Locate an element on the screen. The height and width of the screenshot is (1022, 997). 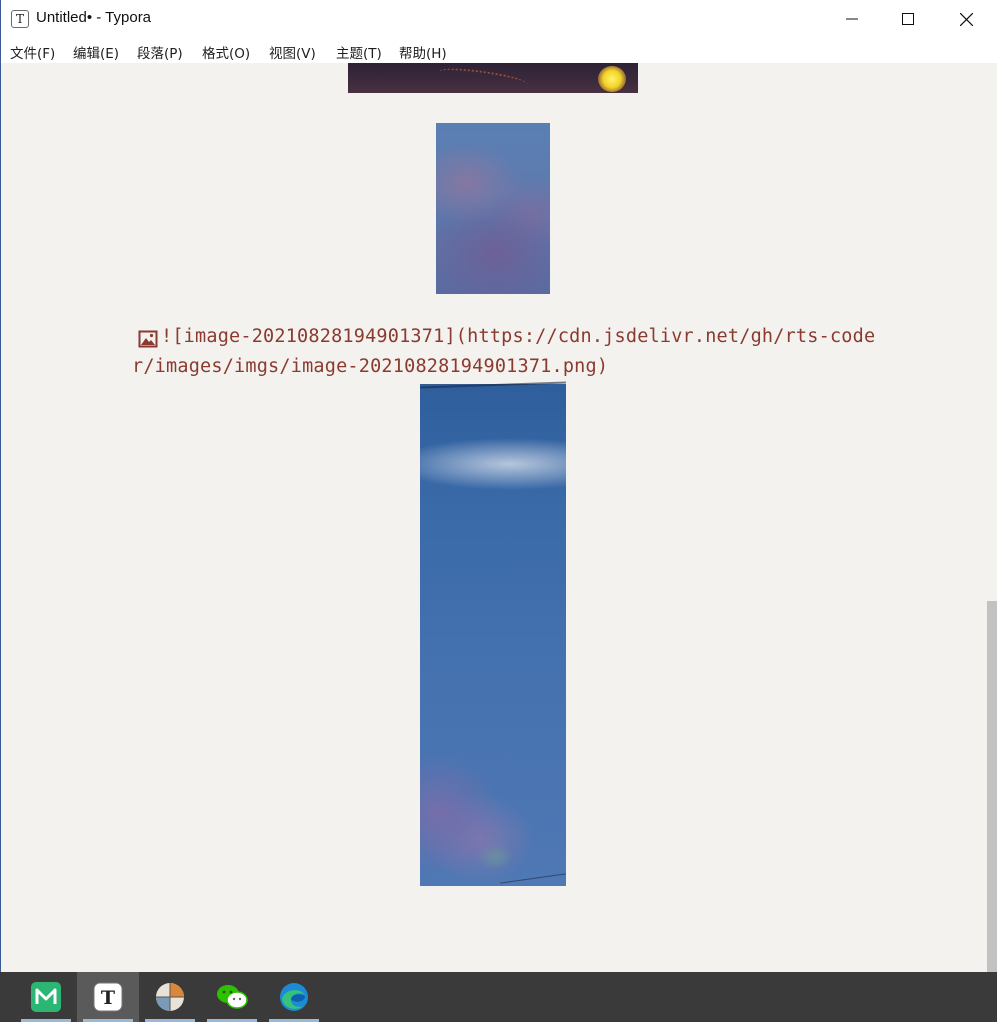
edge-icon is located at coordinates (294, 997).